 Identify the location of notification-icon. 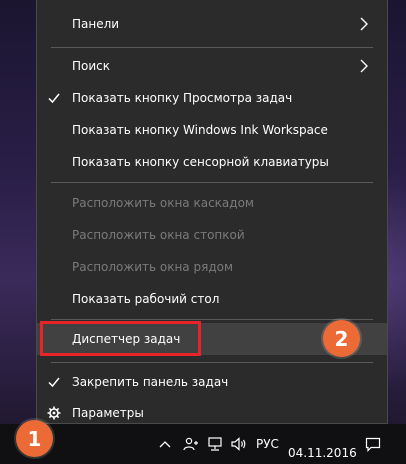
(373, 444).